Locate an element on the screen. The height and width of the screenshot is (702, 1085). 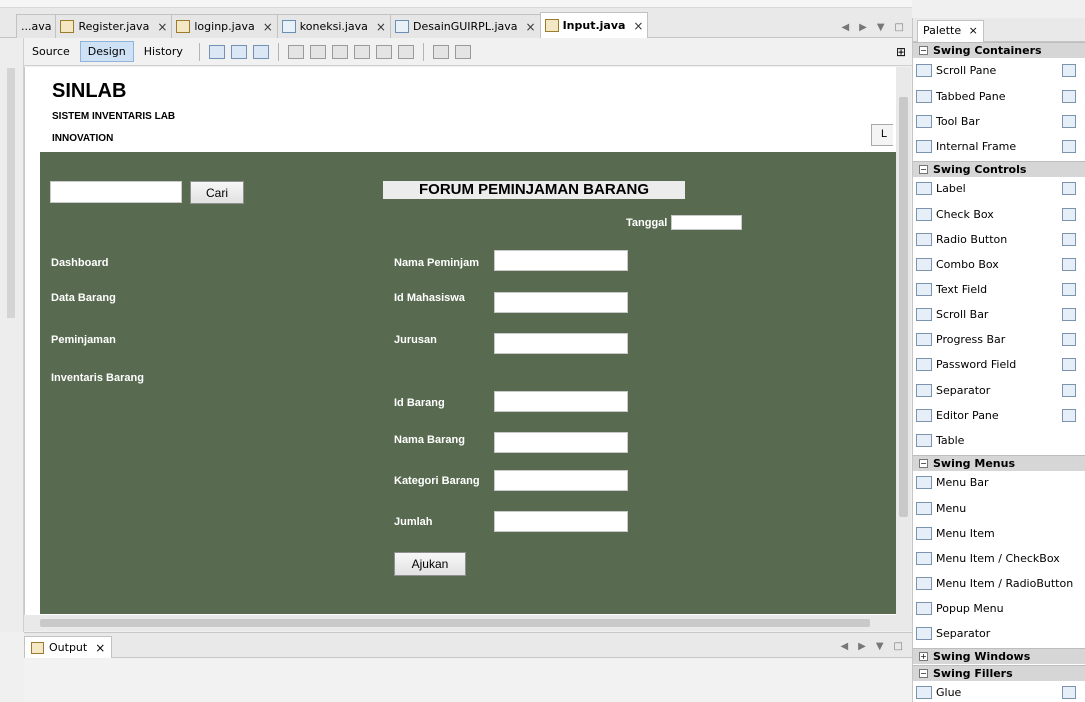
scroll-left-icon: ◀ is located at coordinates (845, 27).